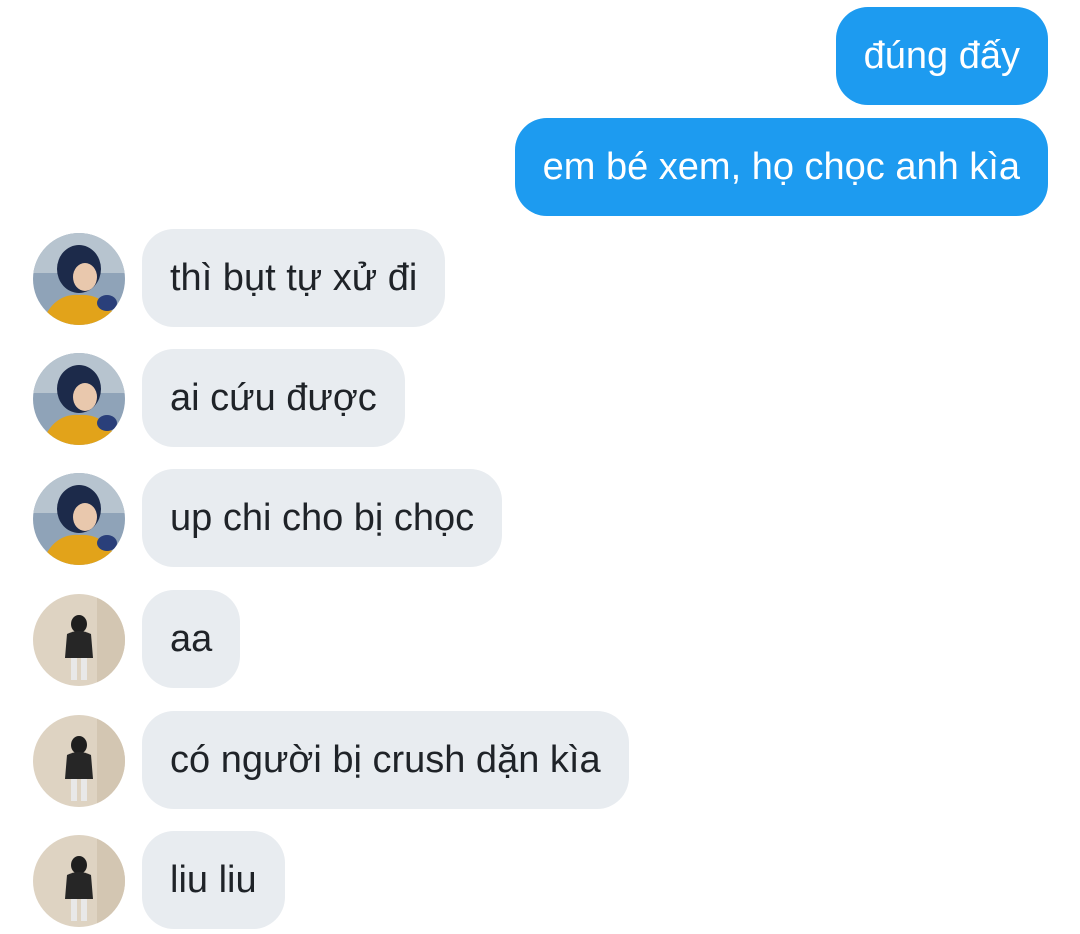 The height and width of the screenshot is (934, 1080). Describe the element at coordinates (322, 518) in the screenshot. I see `received-message: up chi cho bị chọc` at that location.